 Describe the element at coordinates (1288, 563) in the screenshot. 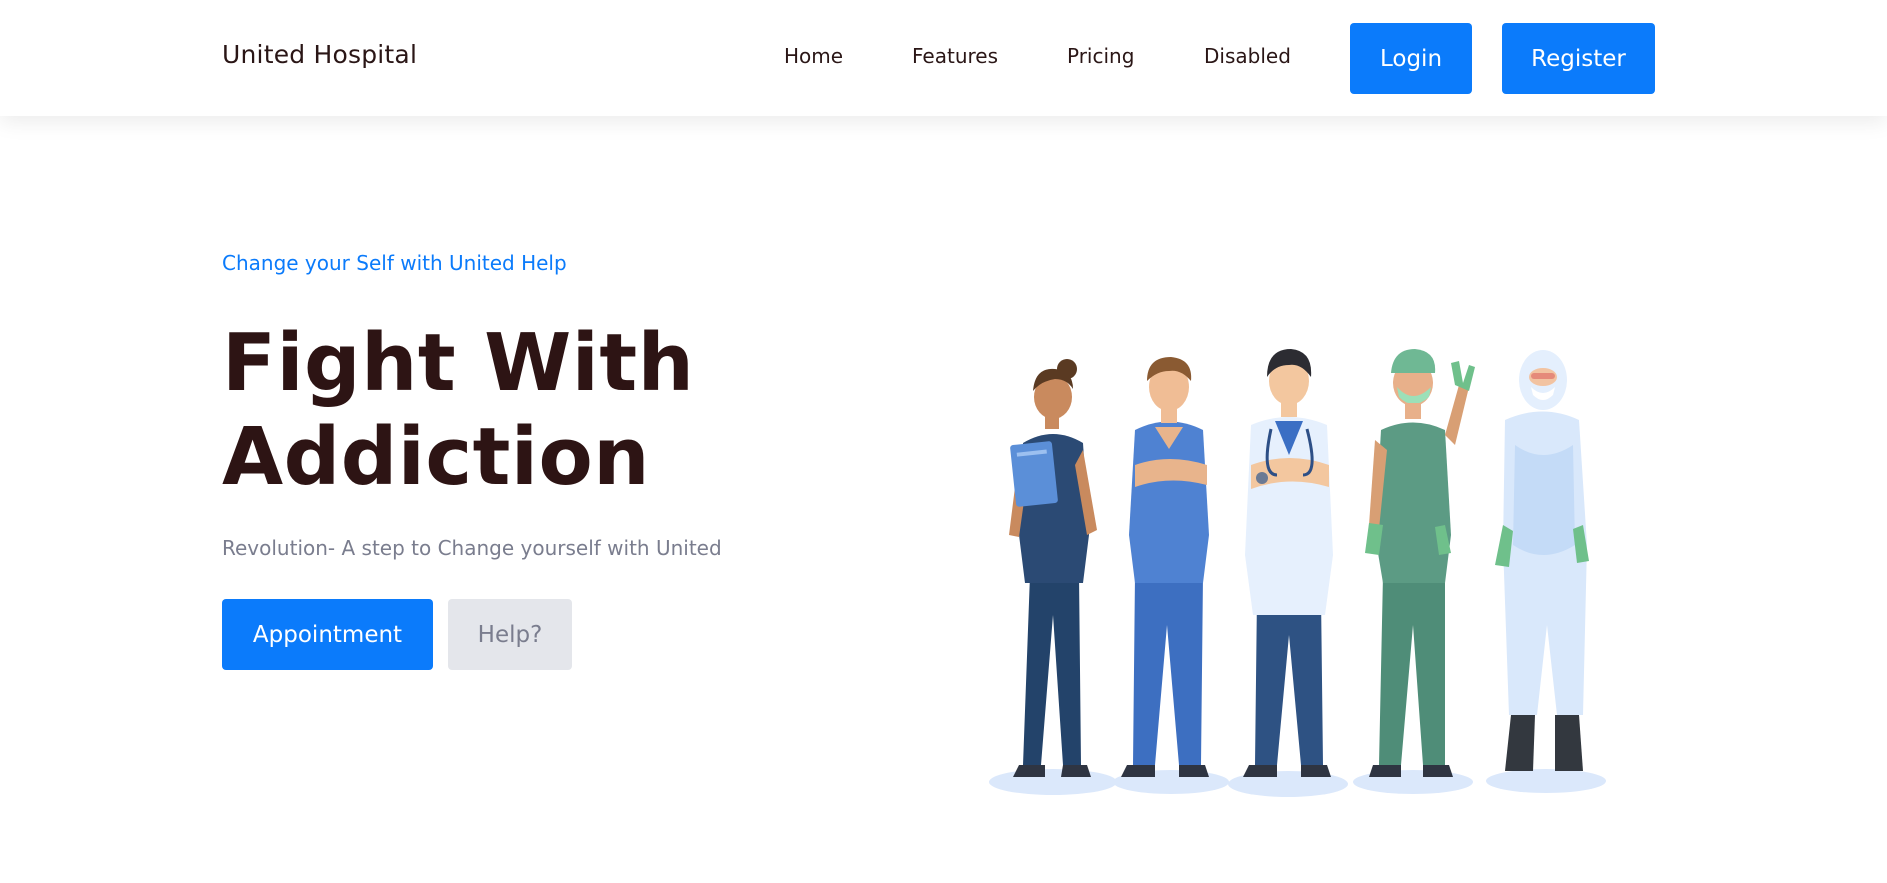

I see `doctor-figure` at that location.